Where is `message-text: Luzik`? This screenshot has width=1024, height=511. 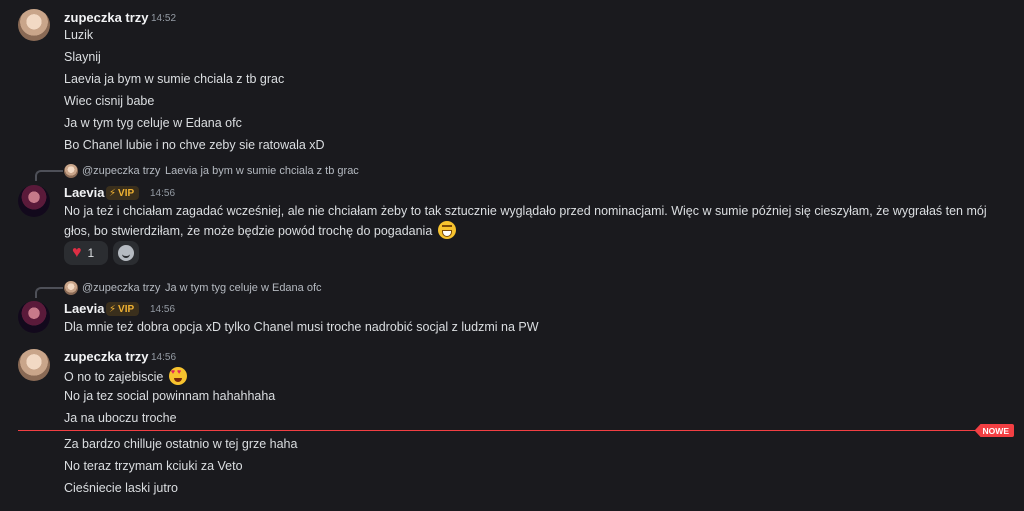 message-text: Luzik is located at coordinates (79, 35).